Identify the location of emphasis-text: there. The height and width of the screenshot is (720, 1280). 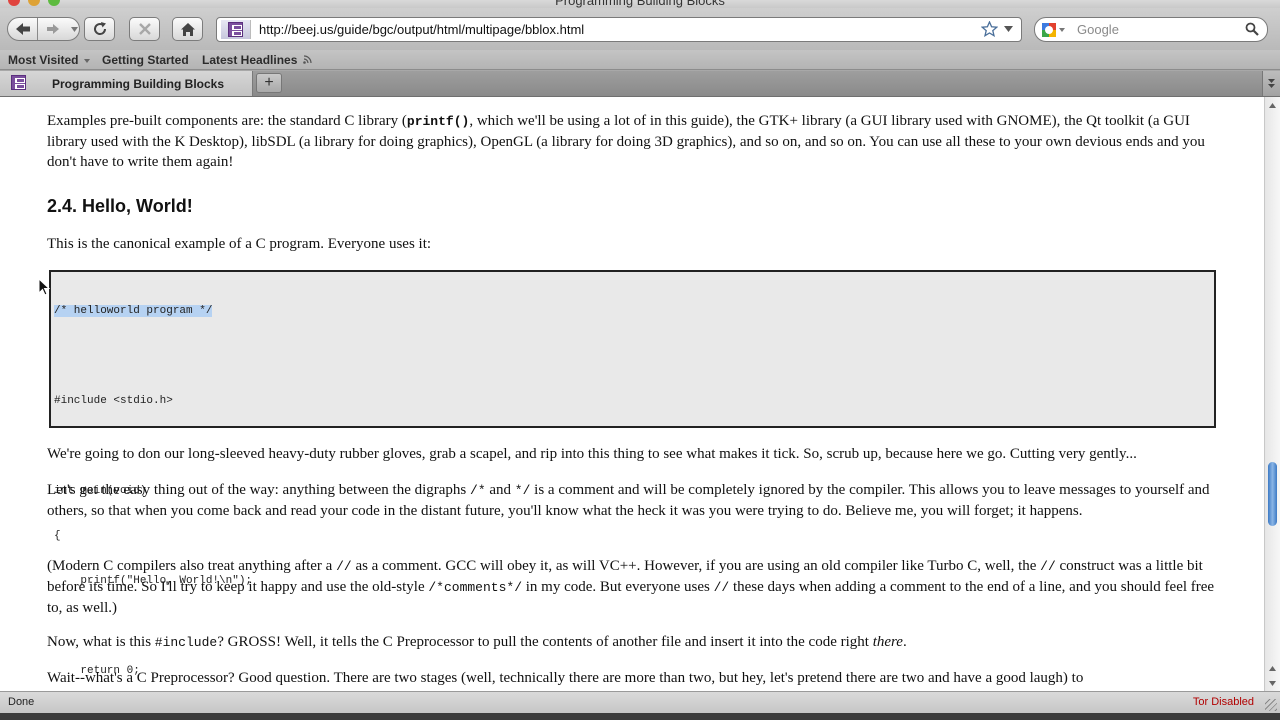
(887, 642).